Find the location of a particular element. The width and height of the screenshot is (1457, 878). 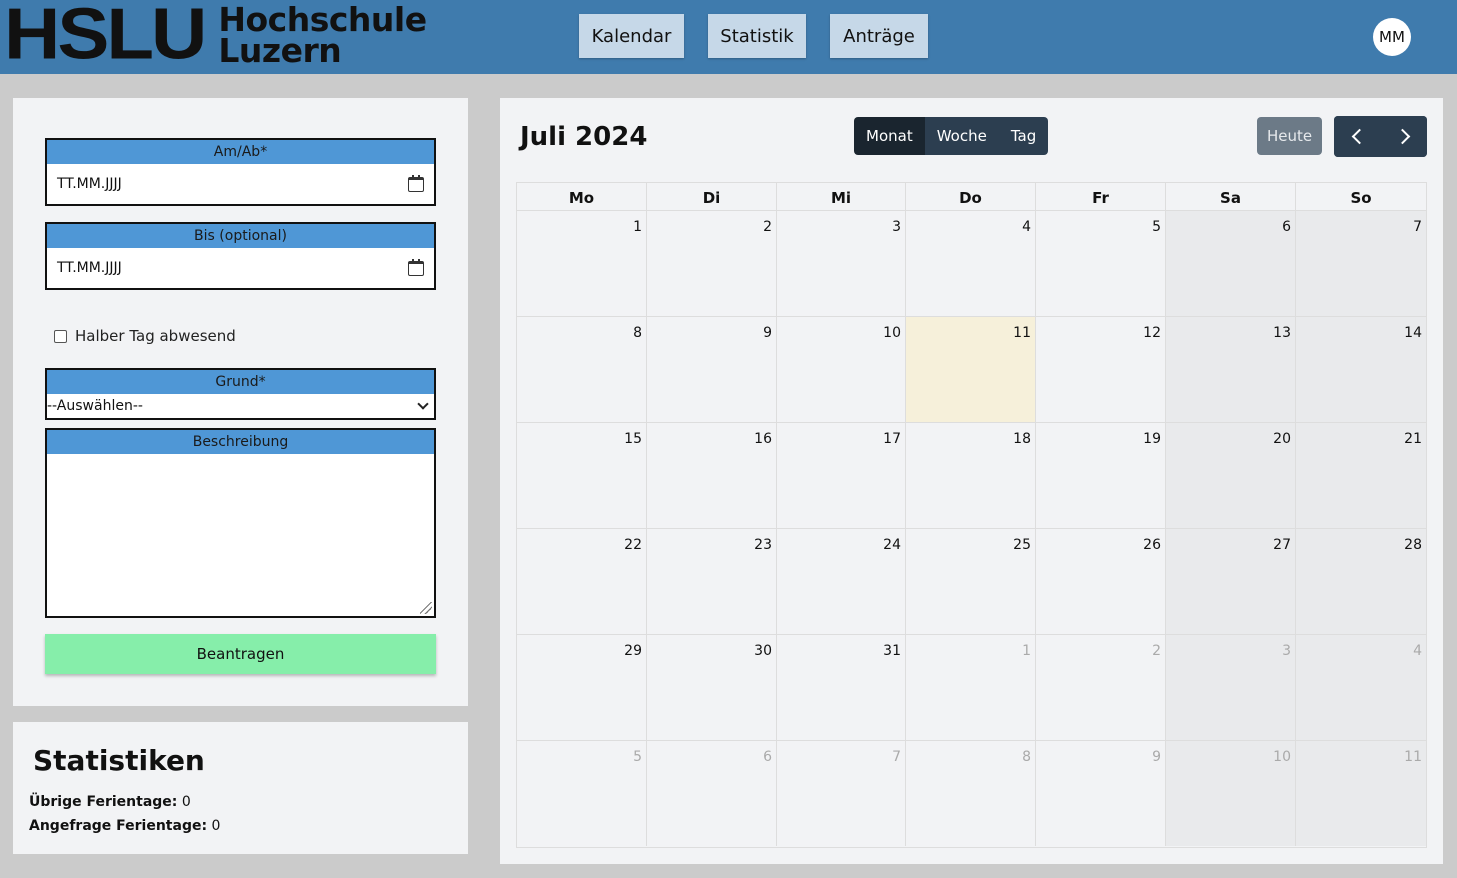

today-button: Heute is located at coordinates (1289, 136).